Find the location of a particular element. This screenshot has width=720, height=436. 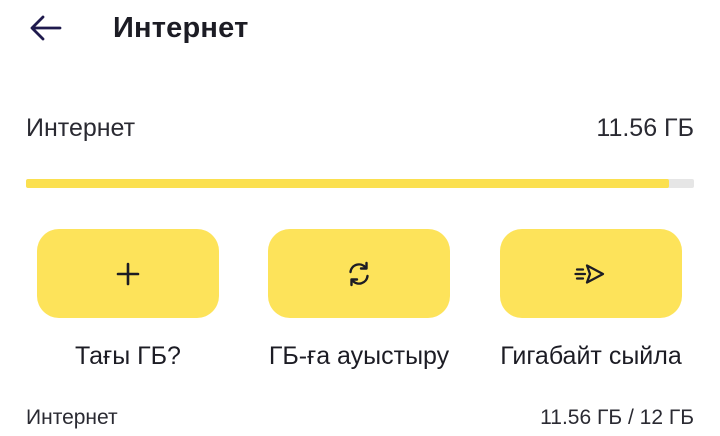

page-title: Интернет is located at coordinates (181, 28).